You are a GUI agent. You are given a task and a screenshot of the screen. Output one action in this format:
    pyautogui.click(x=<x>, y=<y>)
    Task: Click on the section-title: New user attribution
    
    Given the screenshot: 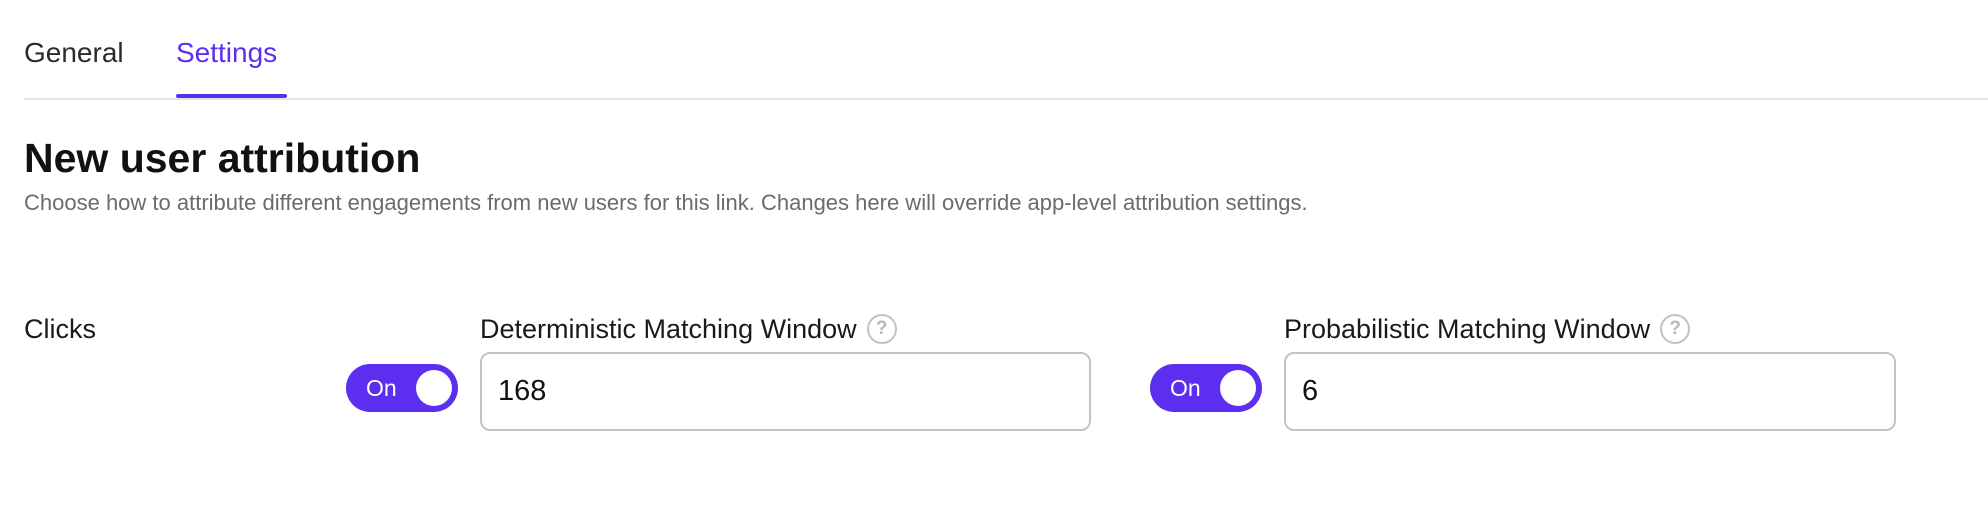 What is the action you would take?
    pyautogui.click(x=222, y=158)
    